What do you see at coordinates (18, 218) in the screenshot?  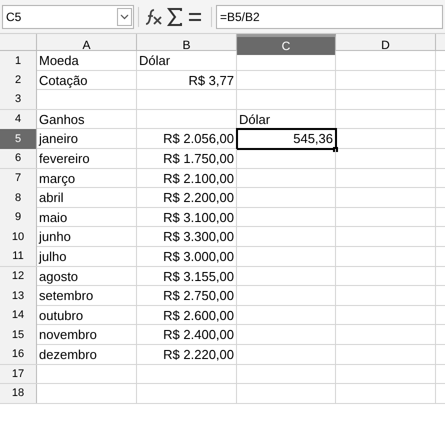 I see `row-header: 9` at bounding box center [18, 218].